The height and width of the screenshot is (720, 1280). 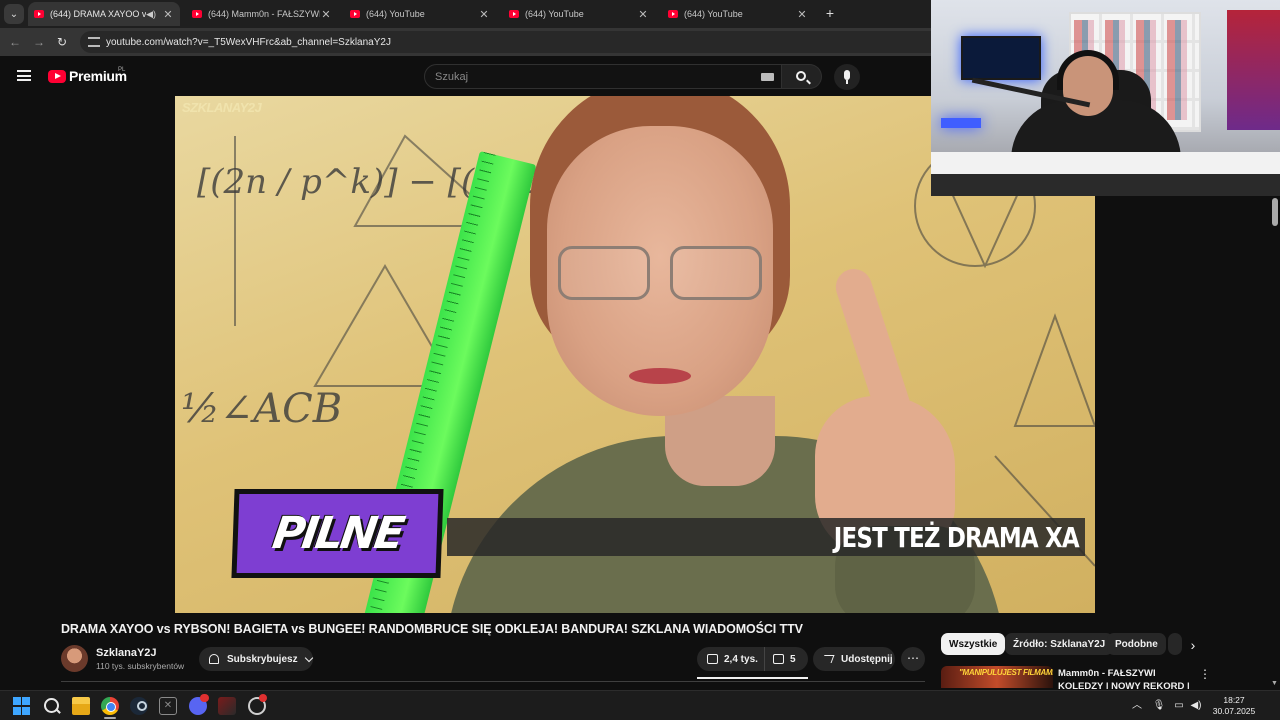 I want to click on tab-youtube-1: (644) YouTube ✕, so click(x=420, y=14).